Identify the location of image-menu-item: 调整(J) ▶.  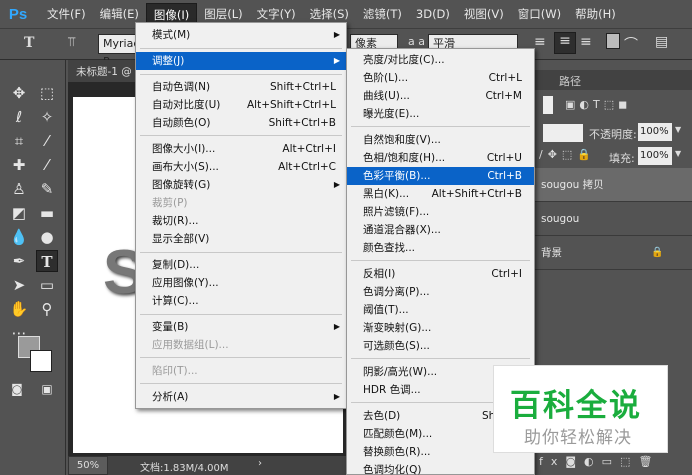
(241, 61).